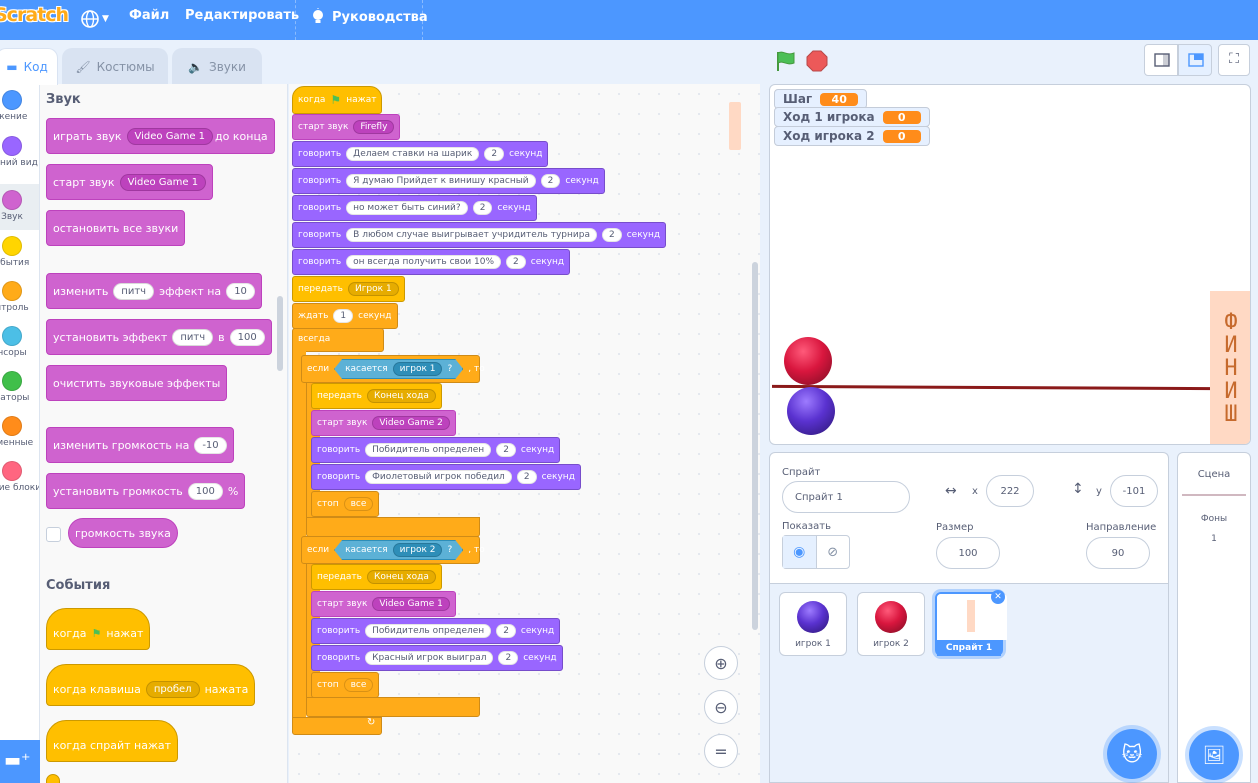 This screenshot has height=783, width=1258. What do you see at coordinates (998, 597) in the screenshot?
I see `delete-sprite-icon: ✕` at bounding box center [998, 597].